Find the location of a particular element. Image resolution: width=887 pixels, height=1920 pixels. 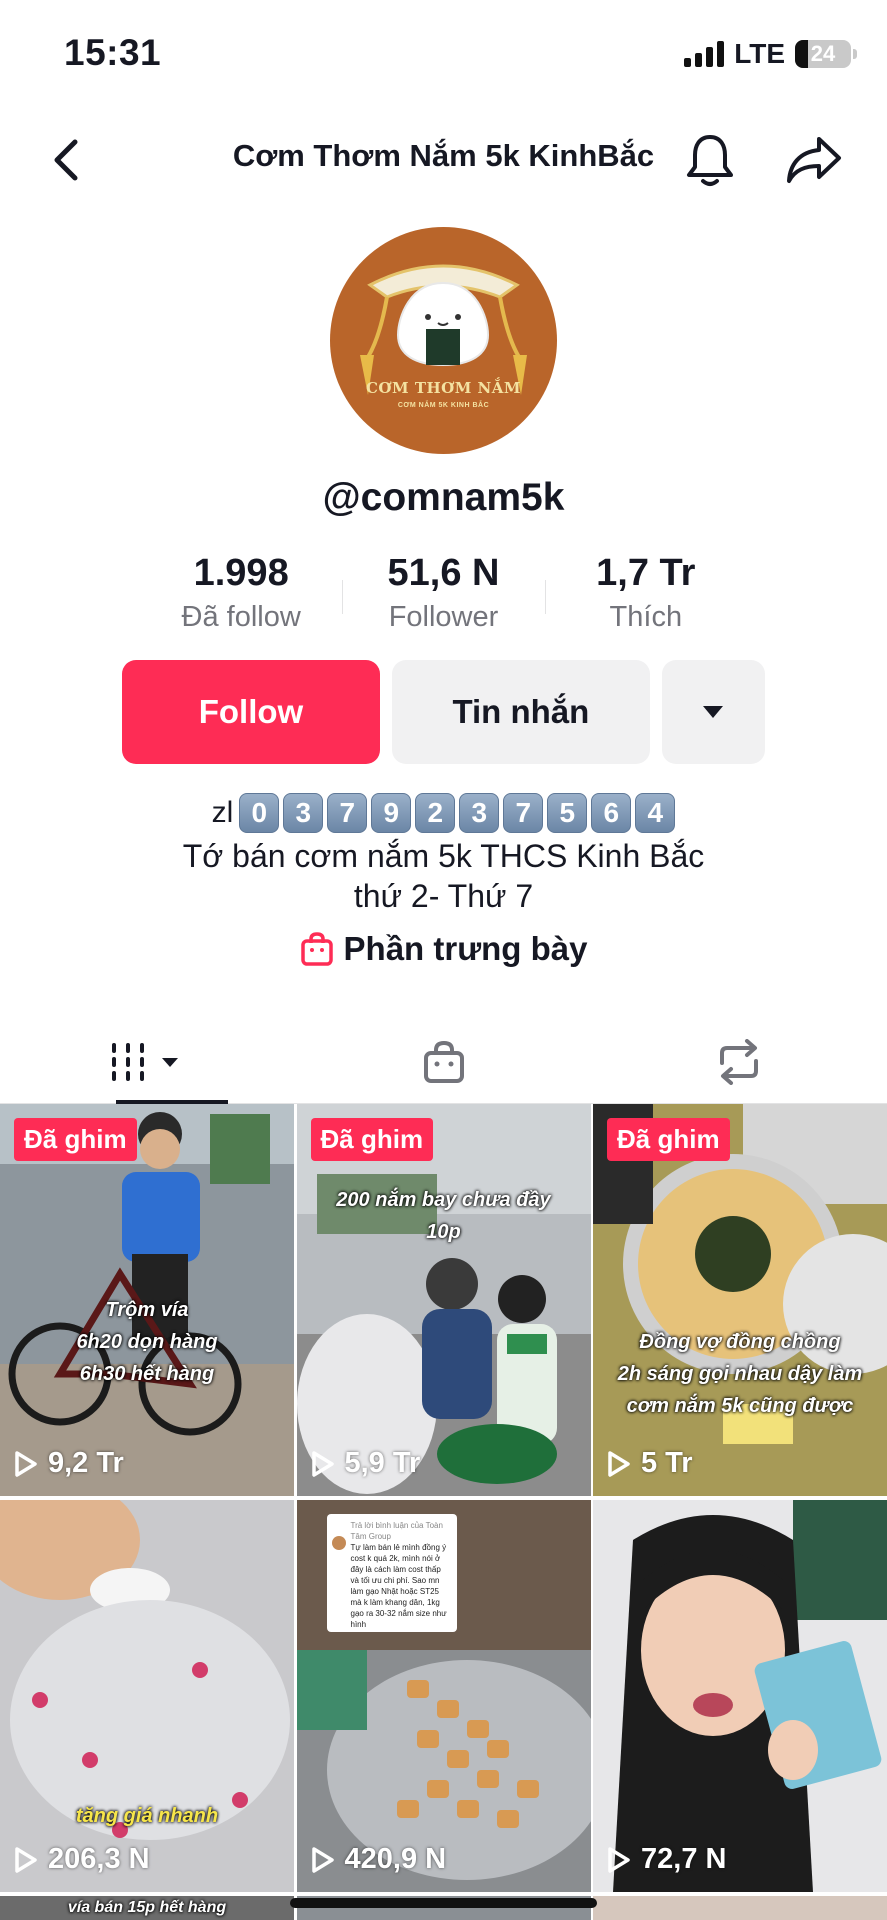

comment-reply-header: Trả lời bình luận của Toàn Tâm Group is located at coordinates (396, 1531).